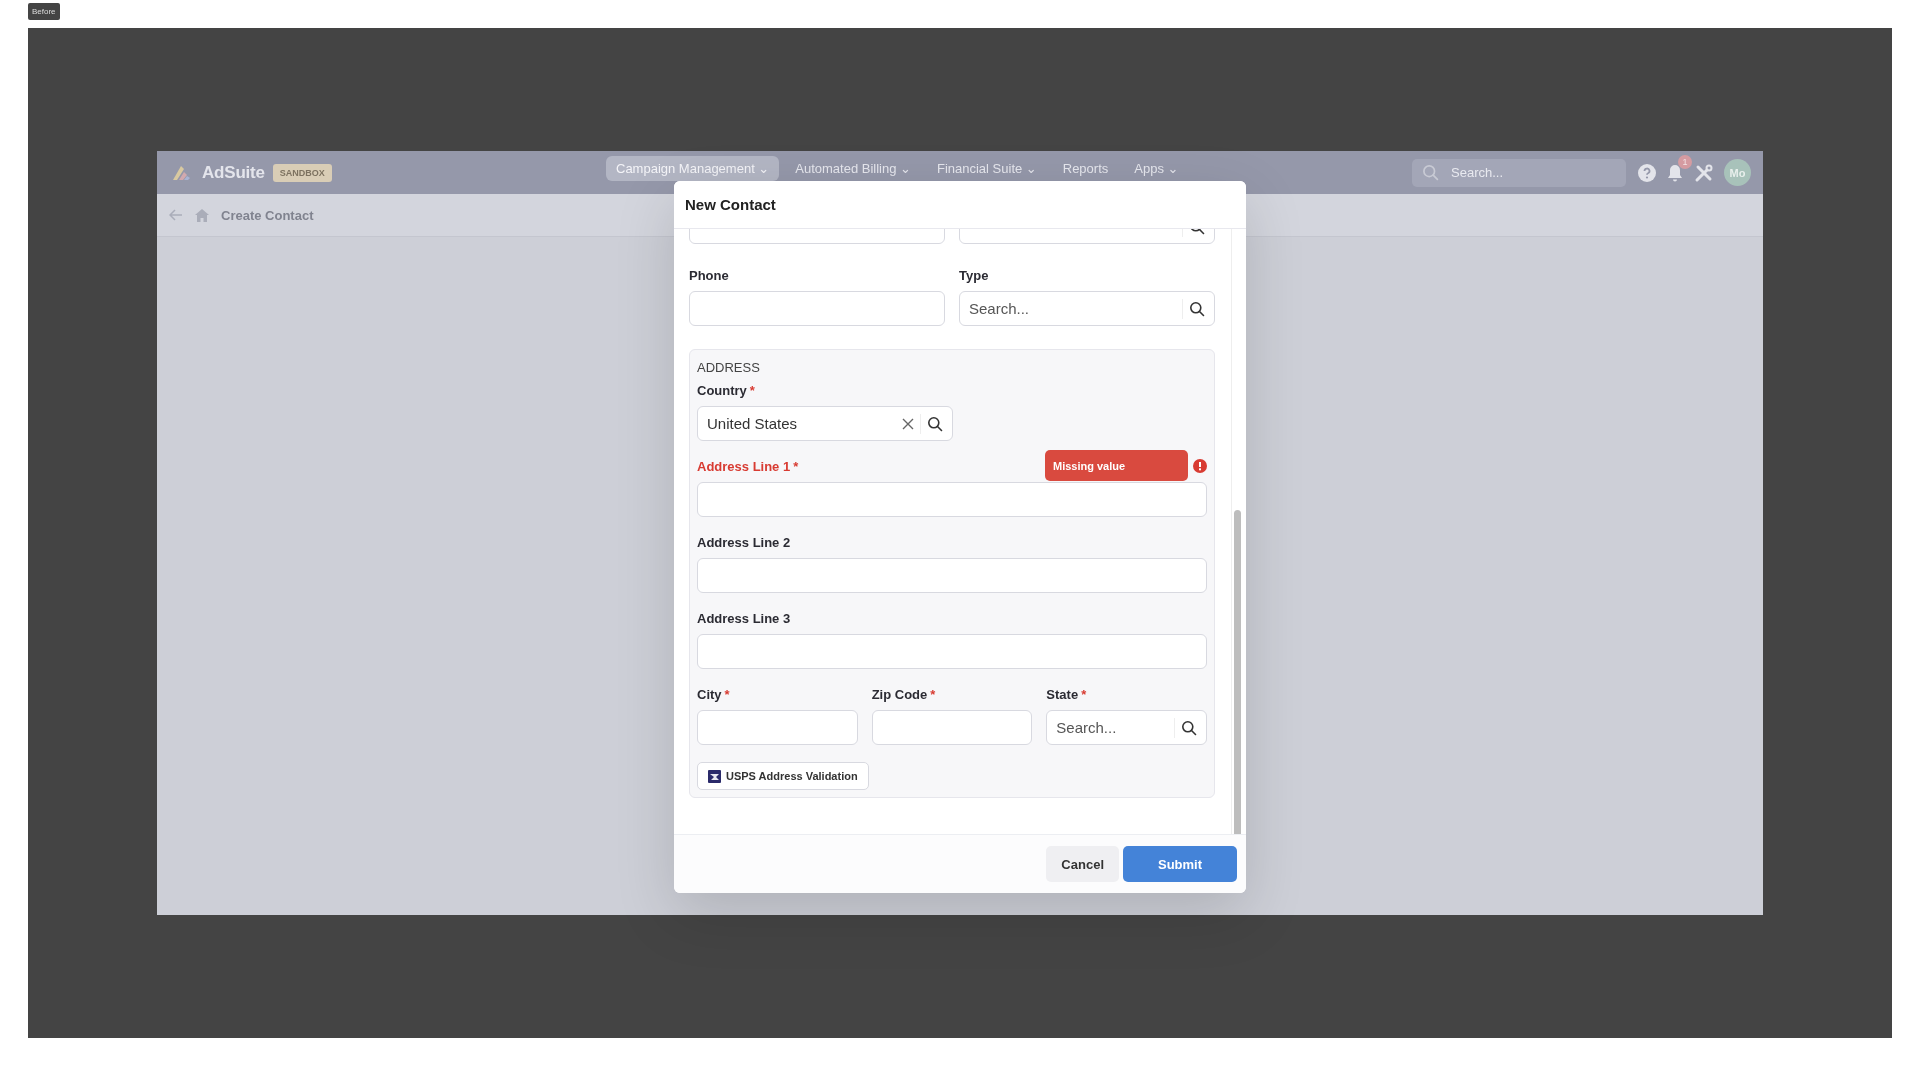 Image resolution: width=1920 pixels, height=1066 pixels. Describe the element at coordinates (1067, 694) in the screenshot. I see `field-label: State *` at that location.